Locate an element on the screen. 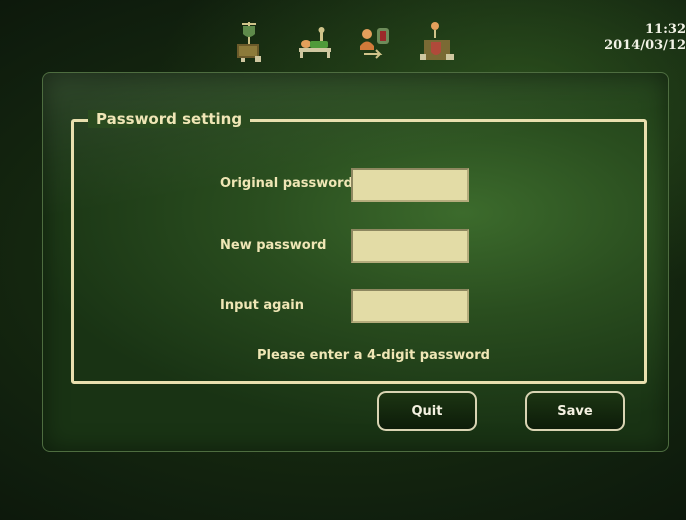  clock: 11:32 2014/03/12 is located at coordinates (645, 38).